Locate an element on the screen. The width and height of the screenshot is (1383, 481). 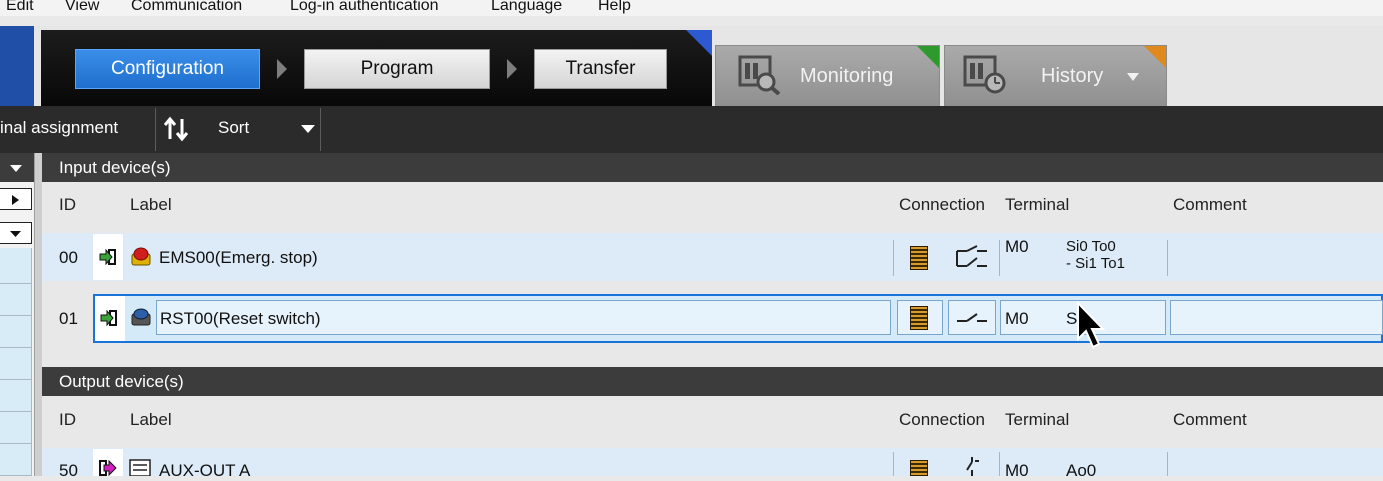
monitoring-corner-marker is located at coordinates (928, 57).